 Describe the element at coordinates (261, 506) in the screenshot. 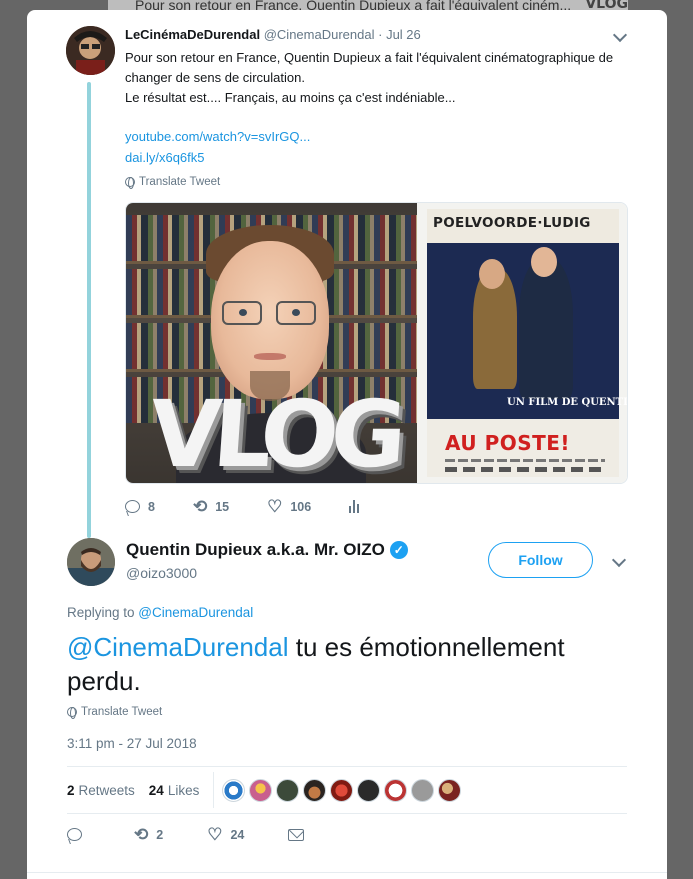

I see `tweet1-actions: 8 ⟲ 15 ♡ 106` at that location.